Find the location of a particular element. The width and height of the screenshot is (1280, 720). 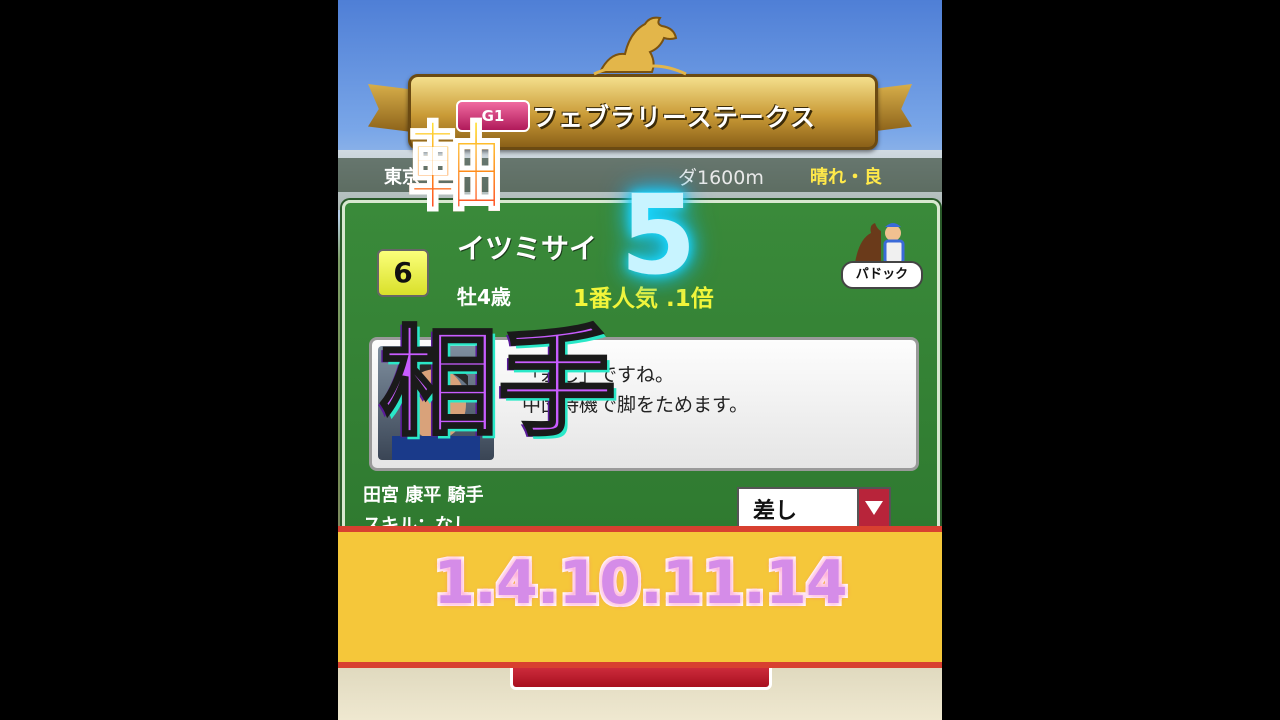

horse-name: イツミサイ is located at coordinates (527, 248).